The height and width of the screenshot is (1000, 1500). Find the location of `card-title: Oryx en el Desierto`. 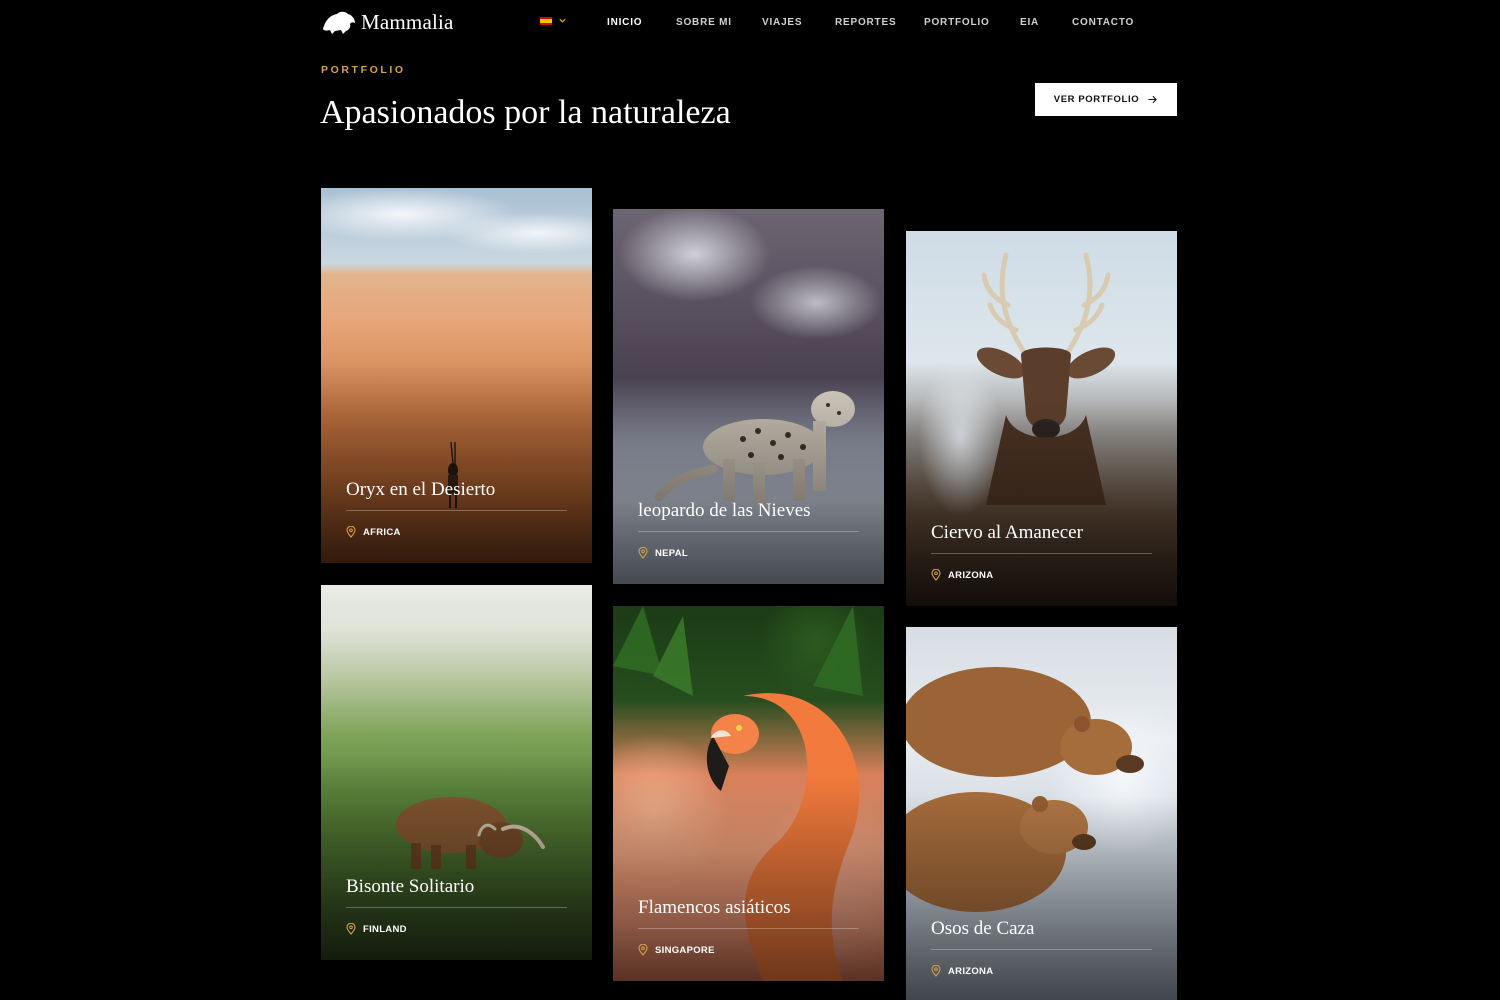

card-title: Oryx en el Desierto is located at coordinates (421, 489).